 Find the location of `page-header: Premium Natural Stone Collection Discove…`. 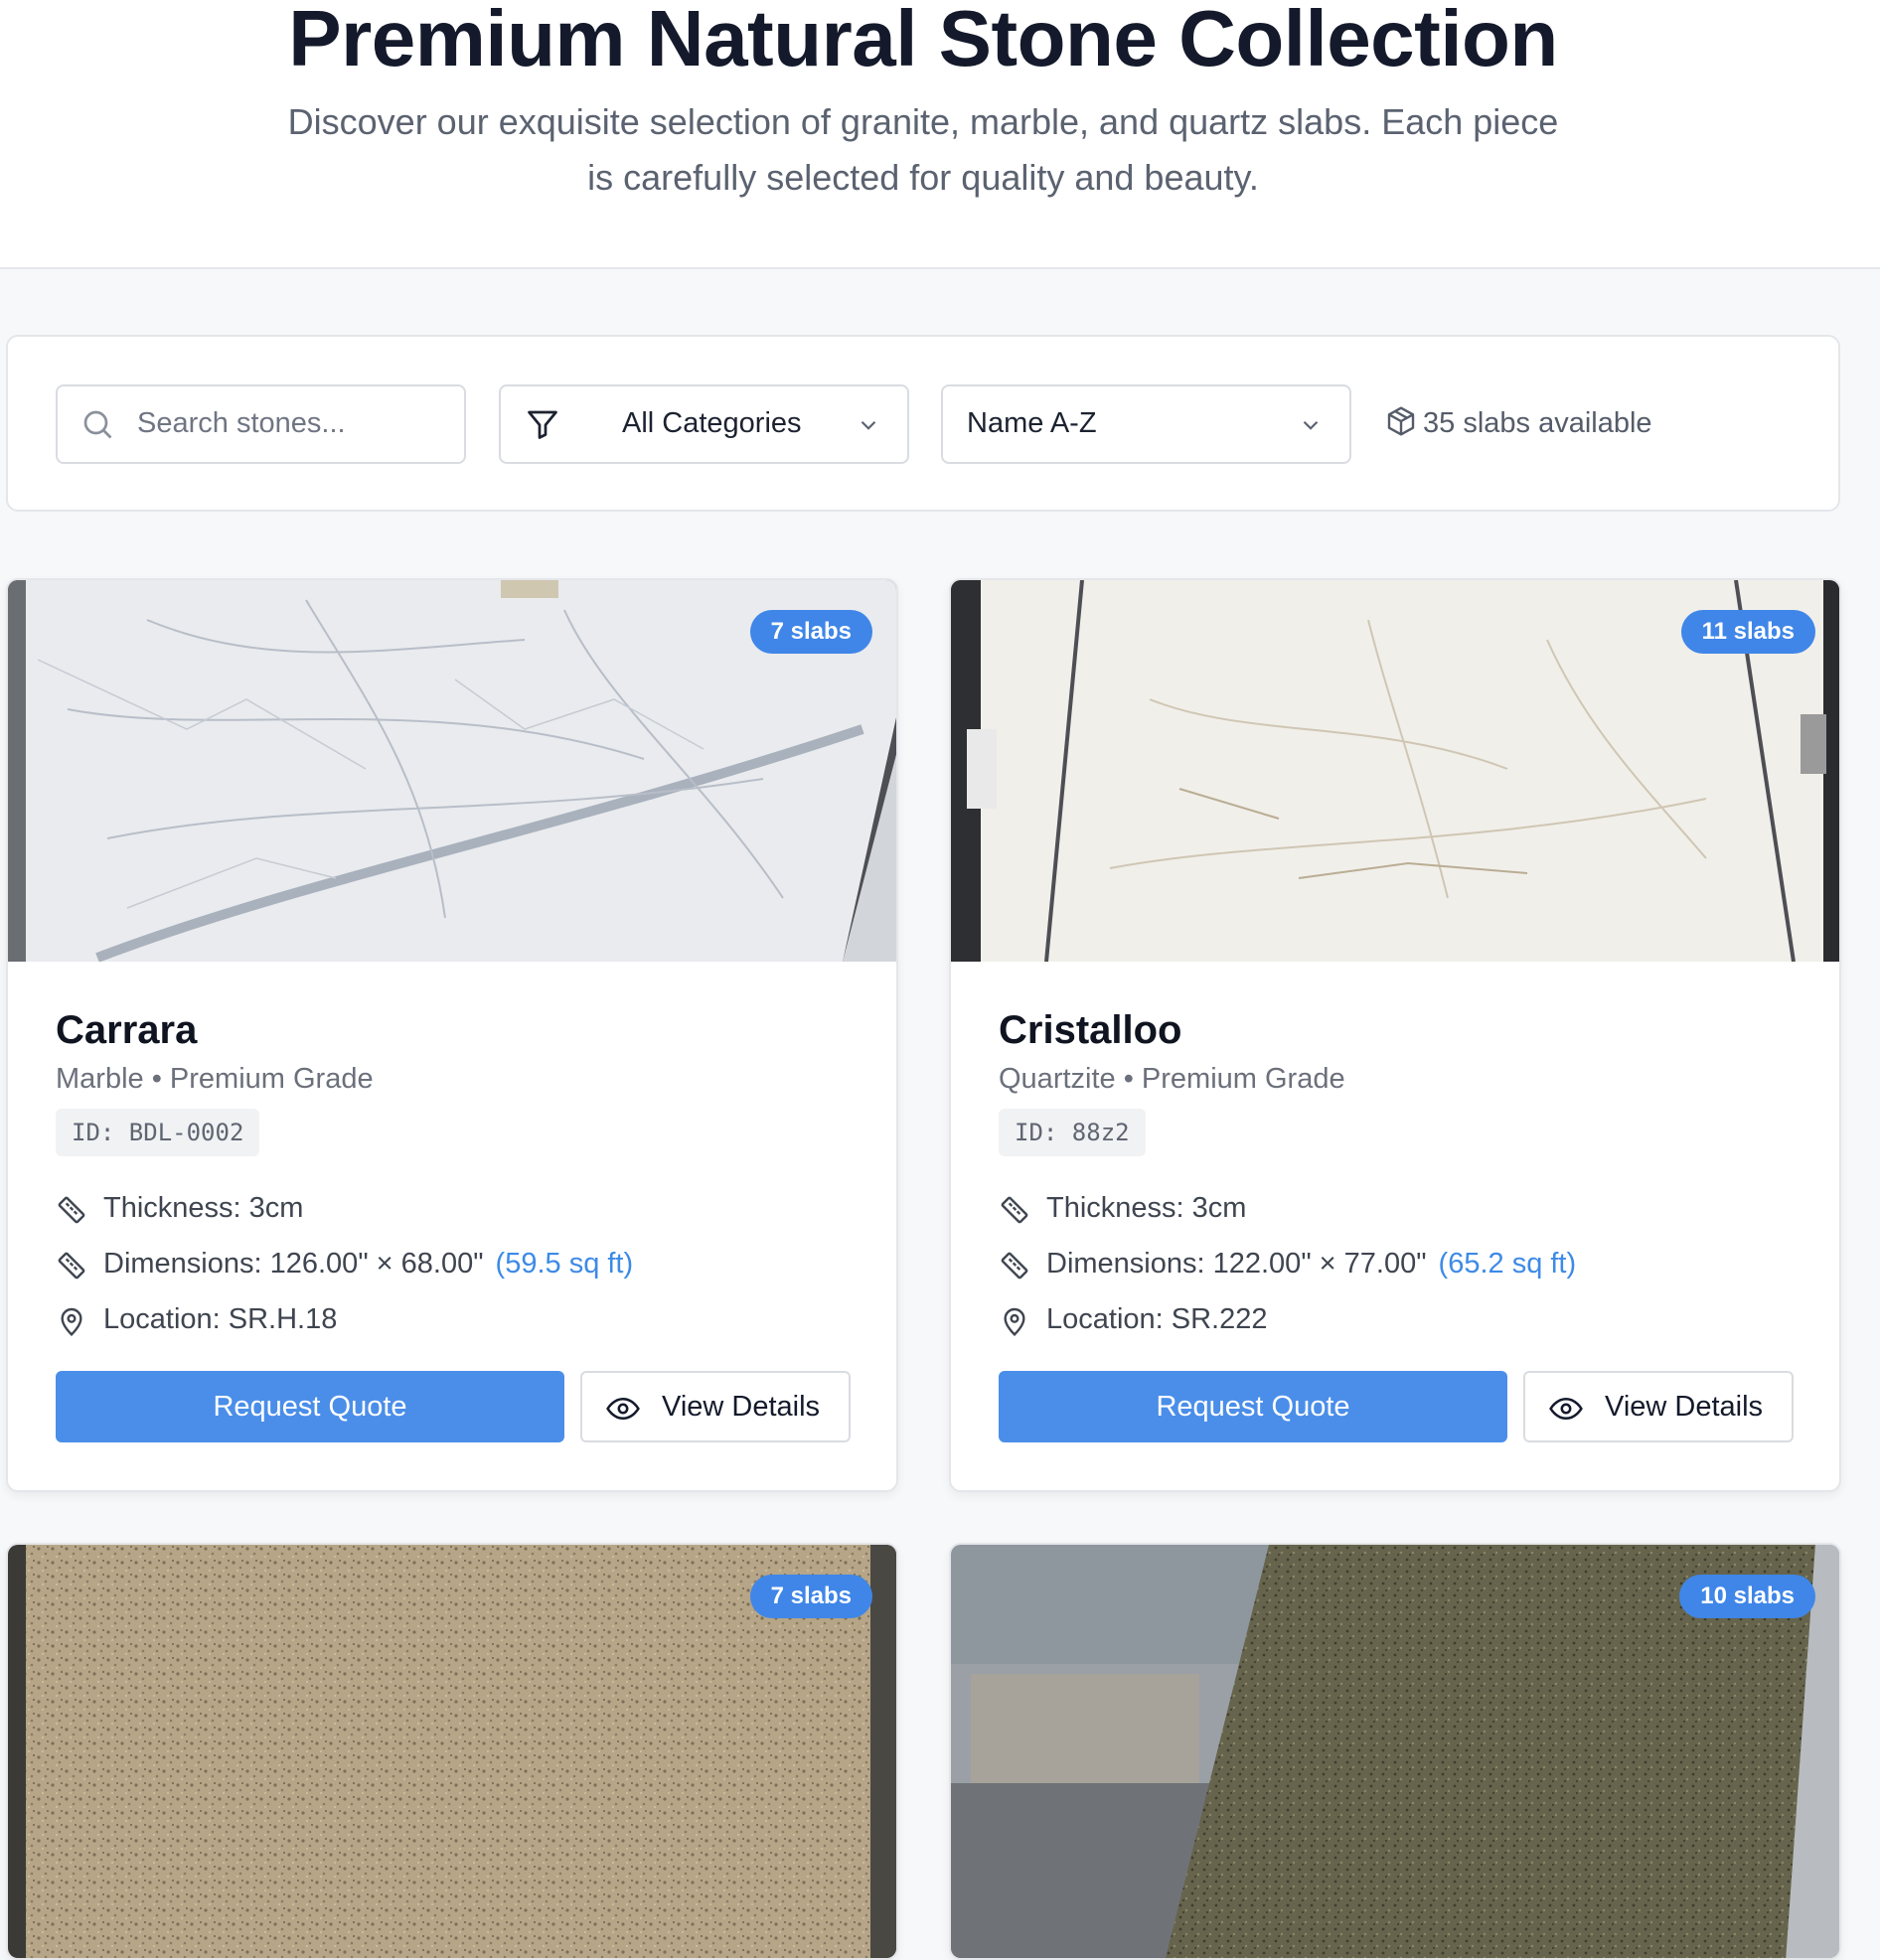

page-header: Premium Natural Stone Collection Discove… is located at coordinates (940, 134).